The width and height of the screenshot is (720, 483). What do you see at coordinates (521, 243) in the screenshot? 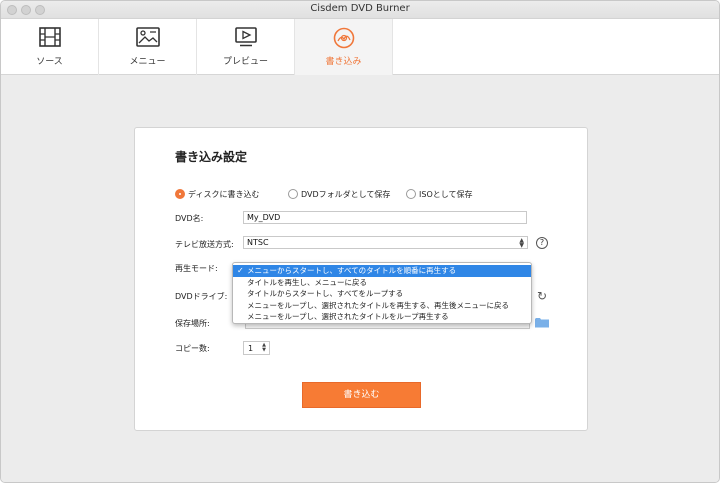
I see `select-arrows-icon: ▲ ▼` at bounding box center [521, 243].